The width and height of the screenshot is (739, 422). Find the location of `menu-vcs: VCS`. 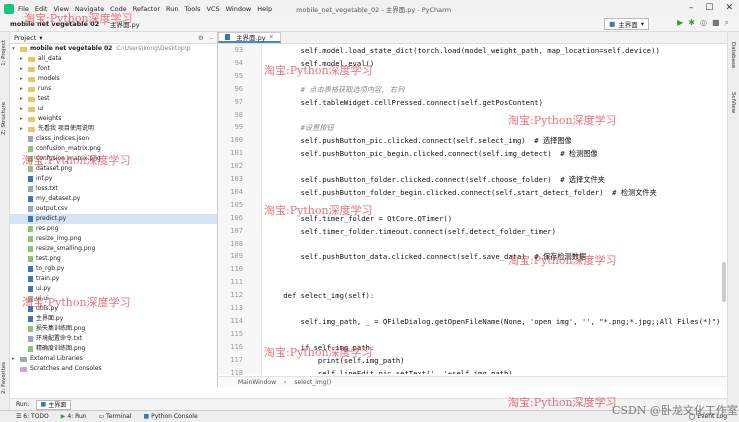

menu-vcs: VCS is located at coordinates (212, 9).